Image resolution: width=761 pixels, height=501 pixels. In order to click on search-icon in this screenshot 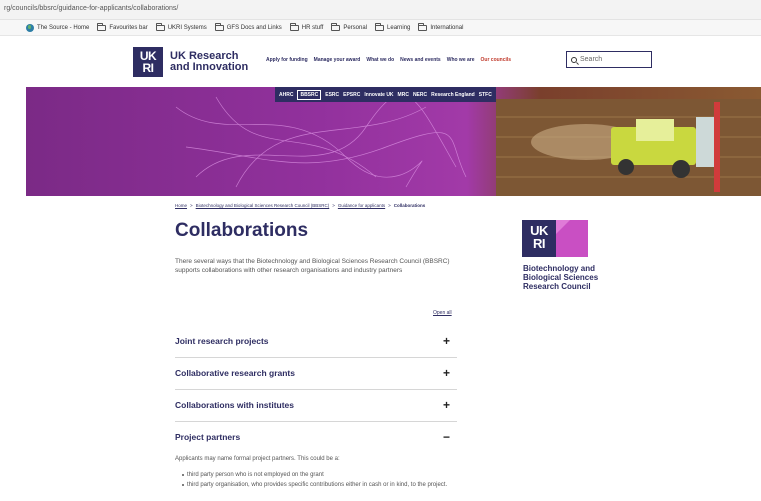, I will do `click(574, 59)`.